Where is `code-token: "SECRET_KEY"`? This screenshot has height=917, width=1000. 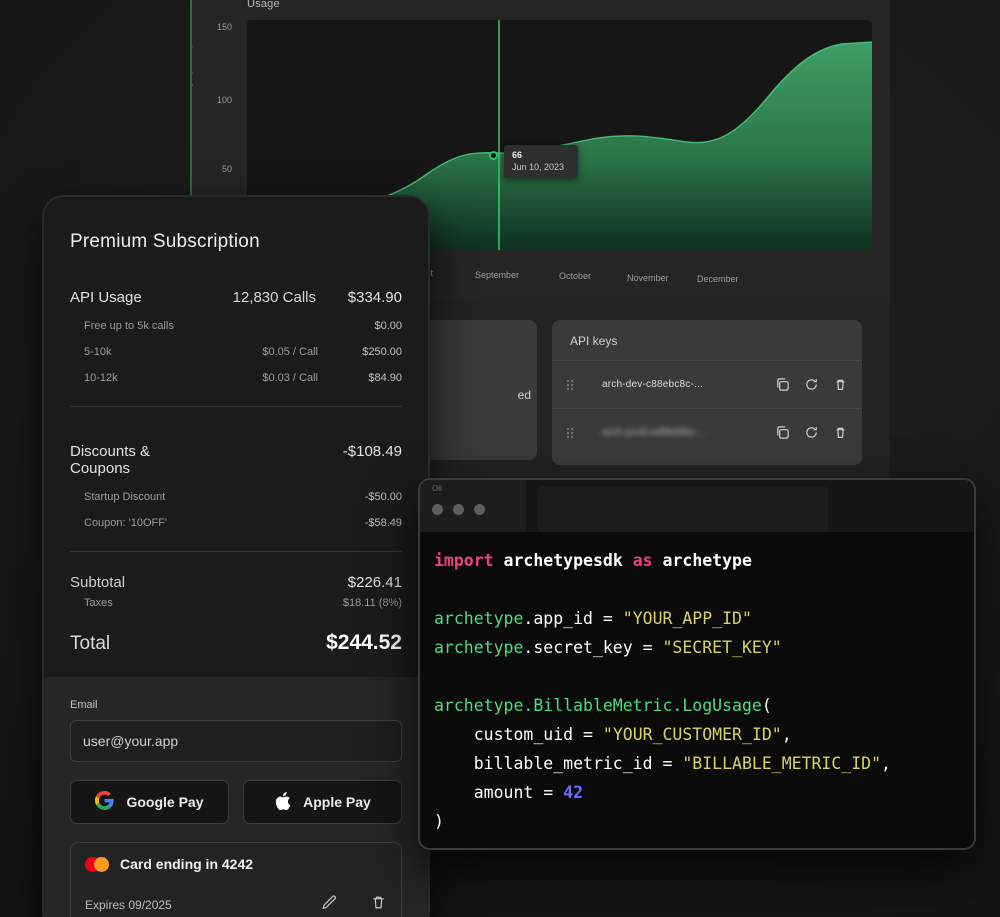 code-token: "SECRET_KEY" is located at coordinates (722, 647).